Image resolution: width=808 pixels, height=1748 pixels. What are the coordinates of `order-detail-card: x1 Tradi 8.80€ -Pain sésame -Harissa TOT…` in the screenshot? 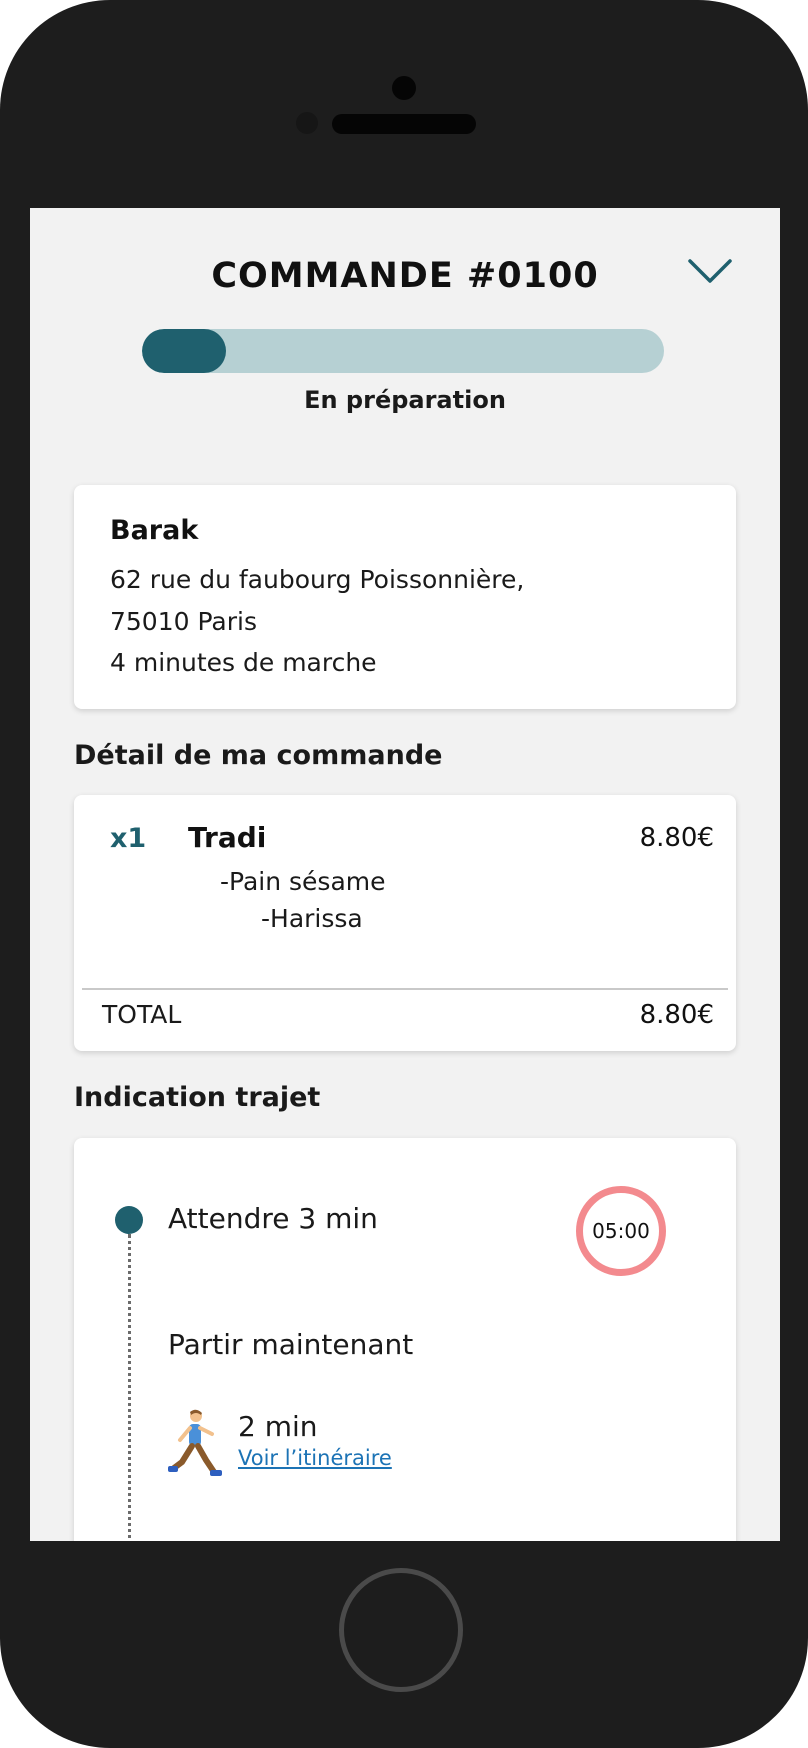 It's located at (405, 923).